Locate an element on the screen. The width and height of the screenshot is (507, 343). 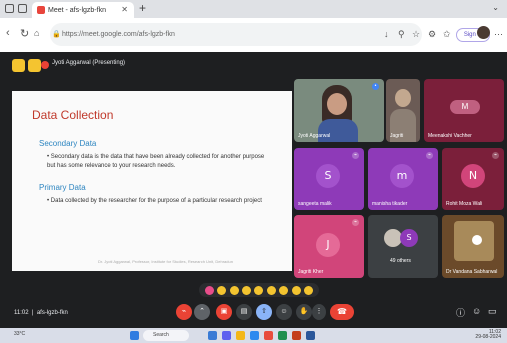
download-icon: ↓ is located at coordinates (386, 34).